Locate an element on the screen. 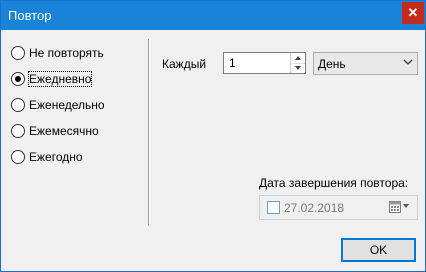 The image size is (426, 272). close-button: ✕ is located at coordinates (413, 13).